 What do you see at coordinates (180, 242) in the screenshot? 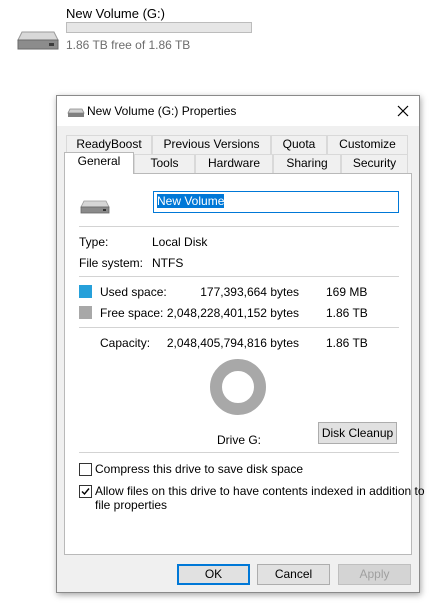
I see `type-value: Local Disk` at bounding box center [180, 242].